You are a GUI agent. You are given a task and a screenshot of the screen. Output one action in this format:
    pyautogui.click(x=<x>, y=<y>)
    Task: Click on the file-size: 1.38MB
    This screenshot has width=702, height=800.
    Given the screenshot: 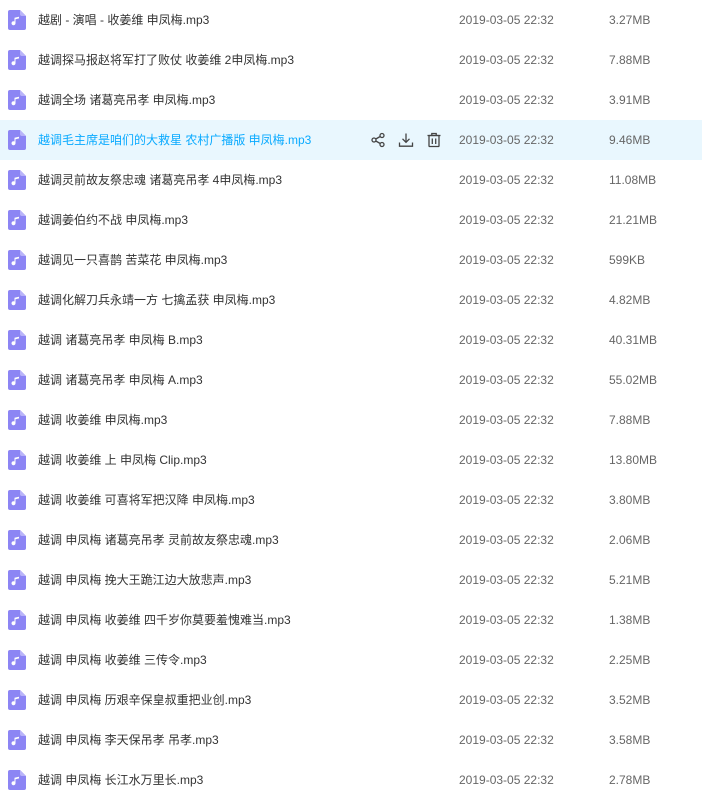 What is the action you would take?
    pyautogui.click(x=630, y=620)
    